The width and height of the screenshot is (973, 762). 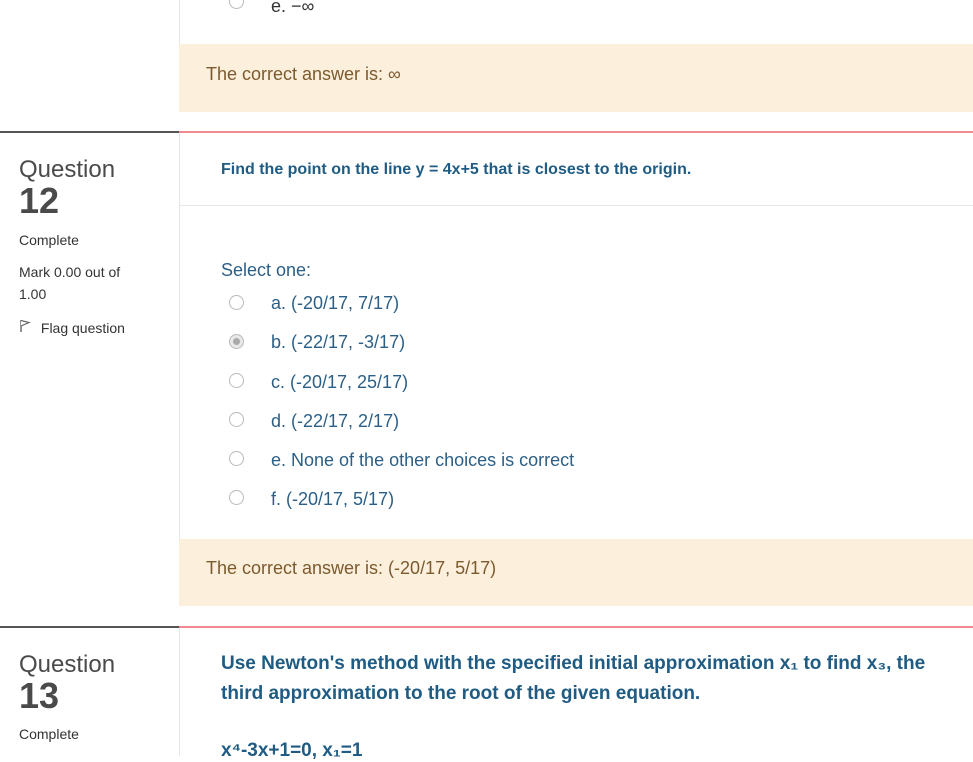 I want to click on q12-option-e-radio, so click(x=236, y=458).